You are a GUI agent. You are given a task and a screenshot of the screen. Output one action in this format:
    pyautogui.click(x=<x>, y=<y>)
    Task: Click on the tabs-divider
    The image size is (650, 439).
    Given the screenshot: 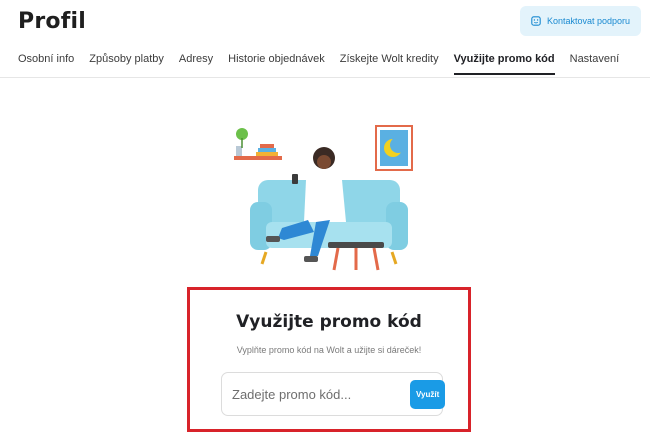 What is the action you would take?
    pyautogui.click(x=325, y=77)
    